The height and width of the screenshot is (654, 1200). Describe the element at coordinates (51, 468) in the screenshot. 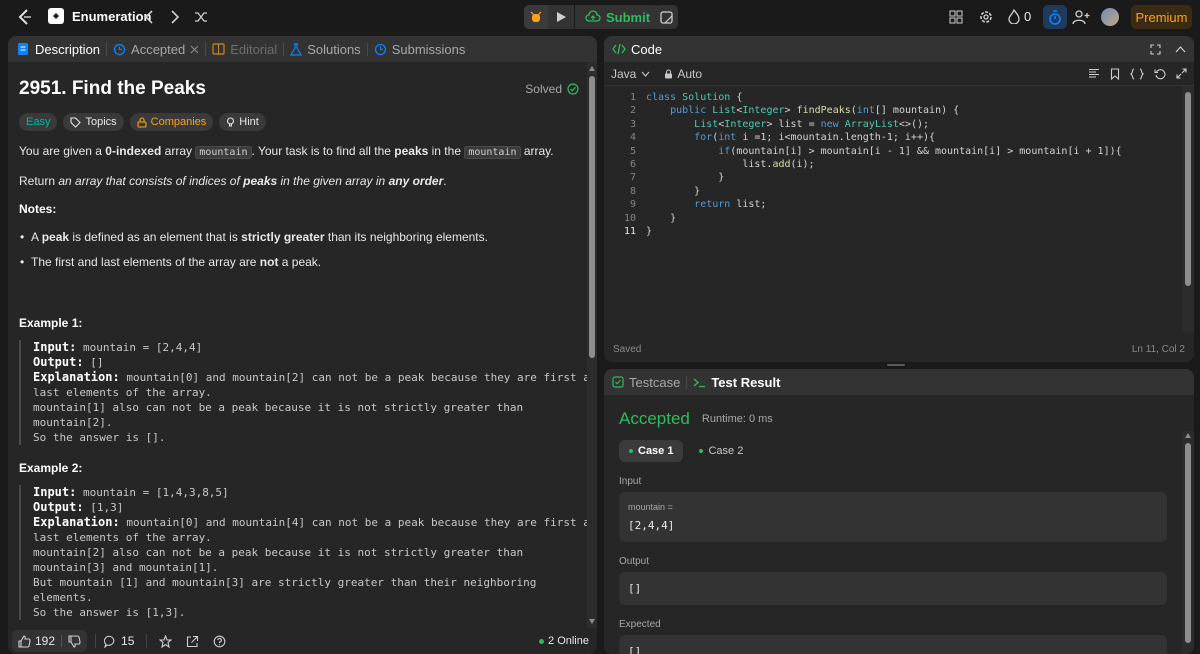

I see `example-2-heading: Example 2:` at that location.